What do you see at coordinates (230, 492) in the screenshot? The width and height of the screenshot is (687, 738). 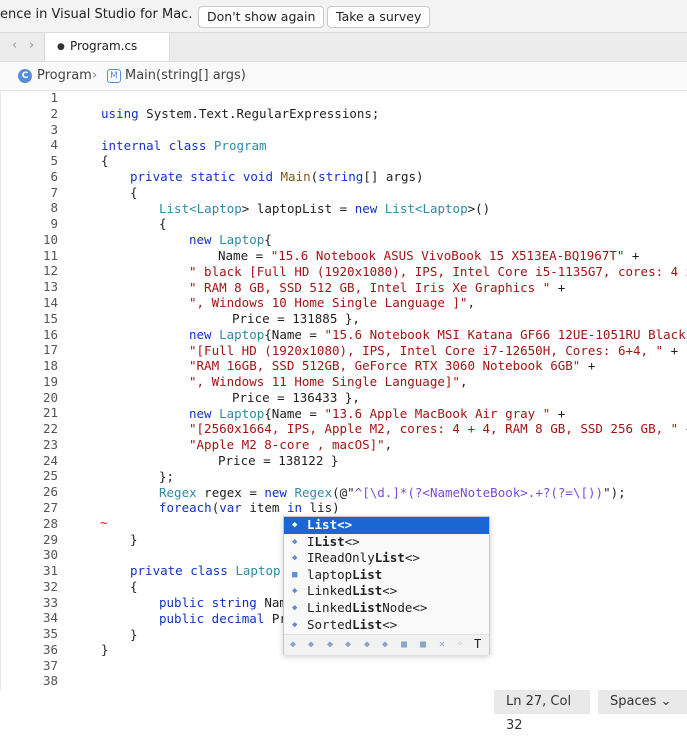 I see `code-text: regex =` at bounding box center [230, 492].